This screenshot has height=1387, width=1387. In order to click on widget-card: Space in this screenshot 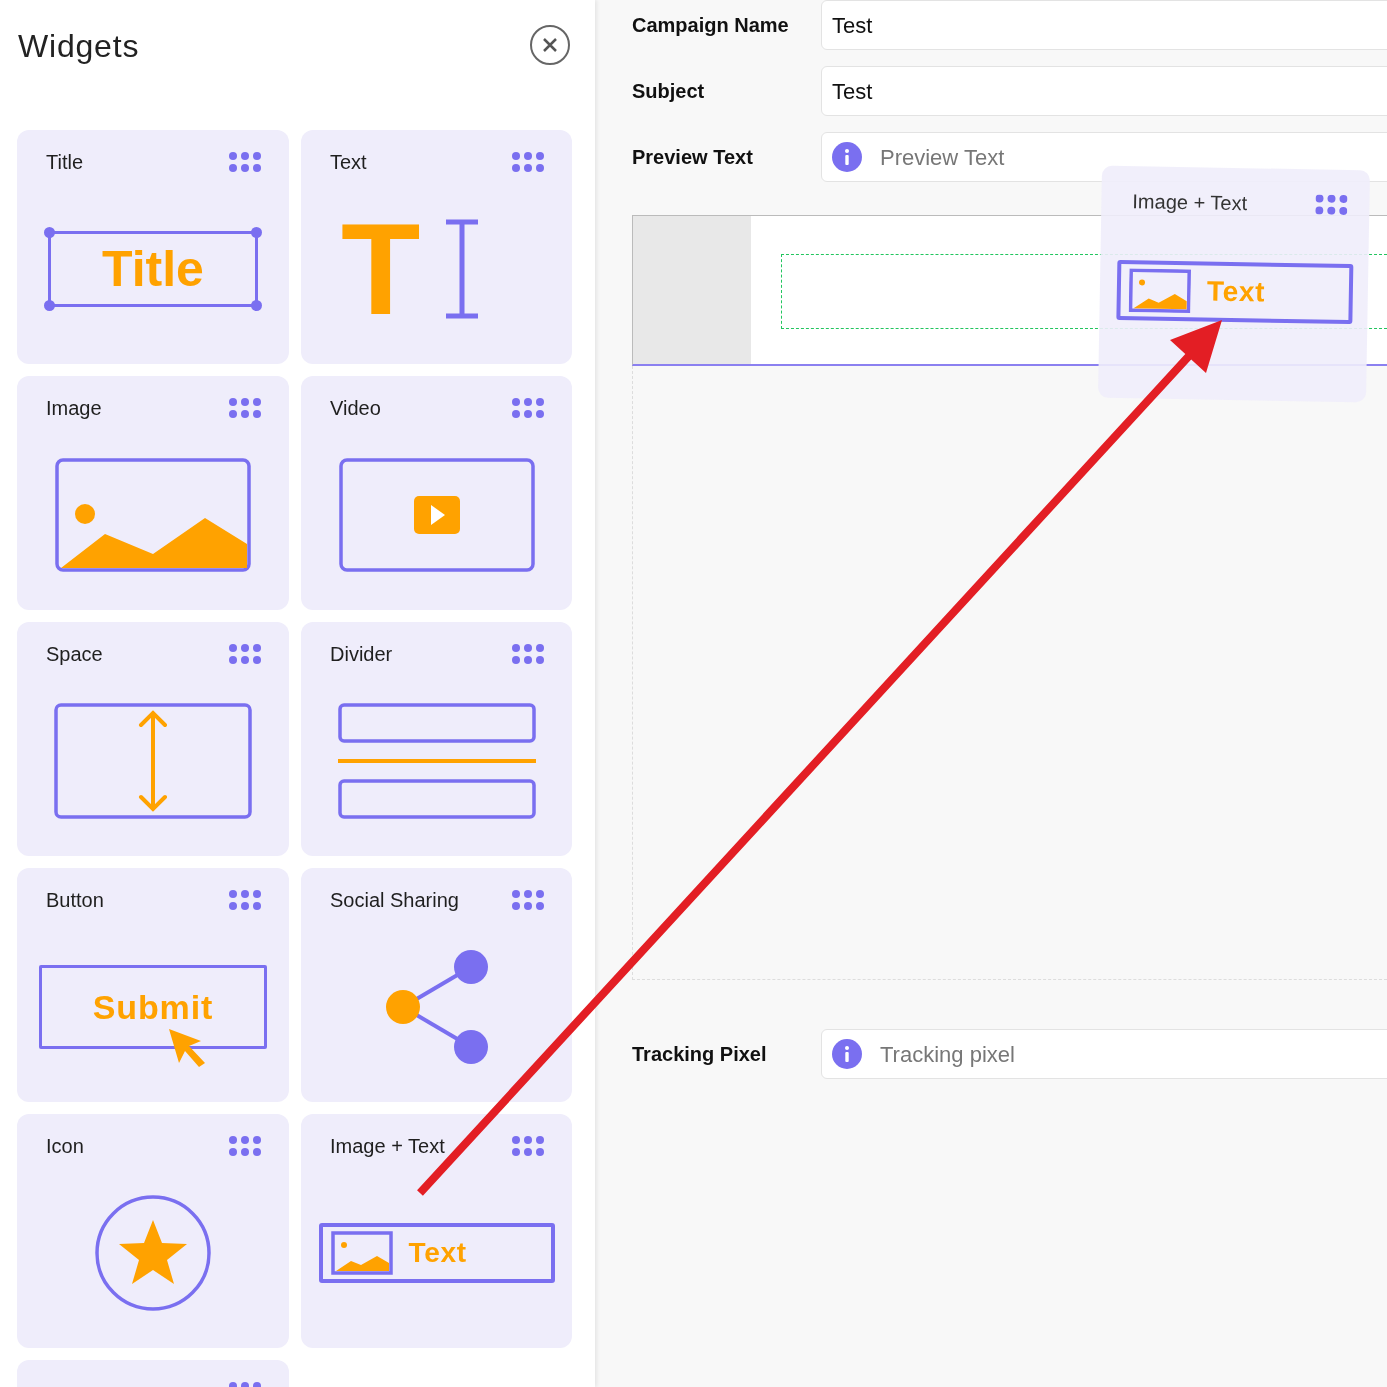, I will do `click(153, 739)`.